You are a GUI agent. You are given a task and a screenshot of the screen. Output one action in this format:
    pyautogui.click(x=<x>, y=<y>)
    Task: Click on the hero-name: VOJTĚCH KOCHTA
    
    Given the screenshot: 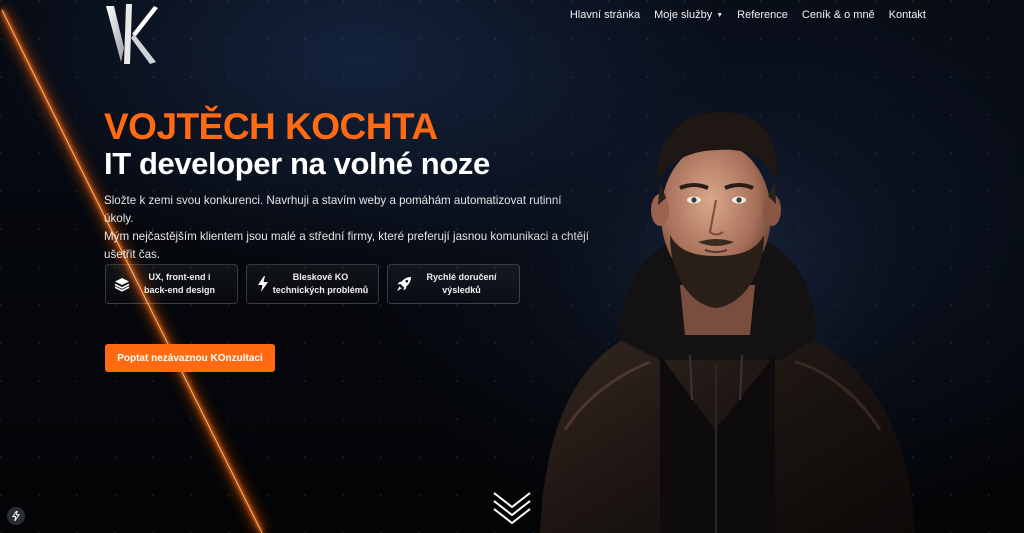 What is the action you would take?
    pyautogui.click(x=271, y=126)
    